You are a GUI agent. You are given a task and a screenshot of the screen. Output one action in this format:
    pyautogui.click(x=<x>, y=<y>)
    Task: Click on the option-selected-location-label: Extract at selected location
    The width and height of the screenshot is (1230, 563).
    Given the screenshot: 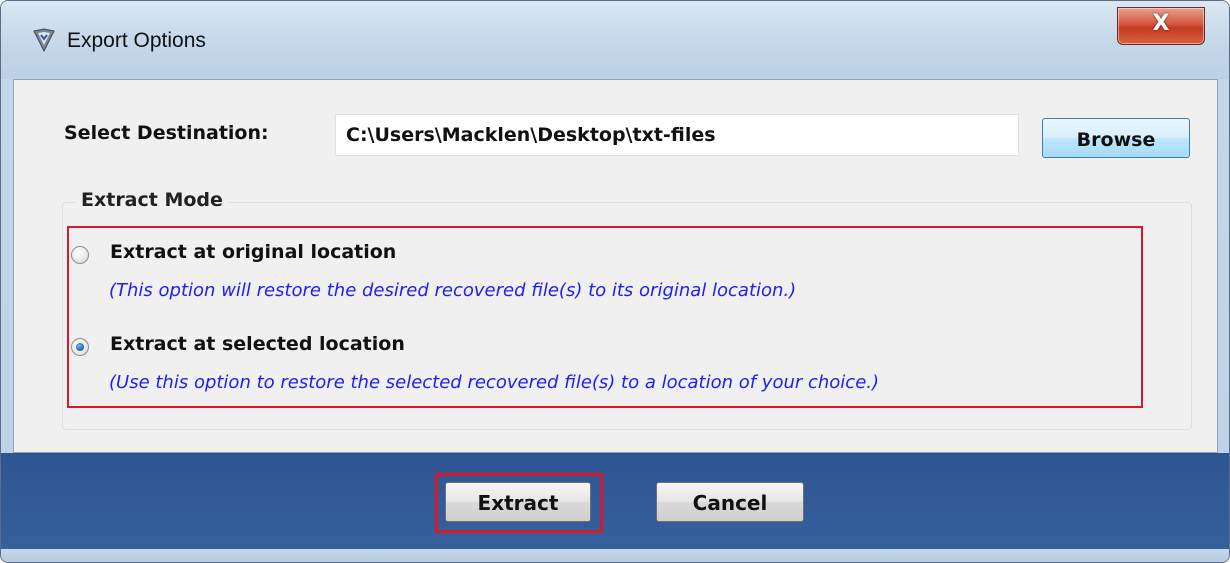 What is the action you would take?
    pyautogui.click(x=257, y=344)
    